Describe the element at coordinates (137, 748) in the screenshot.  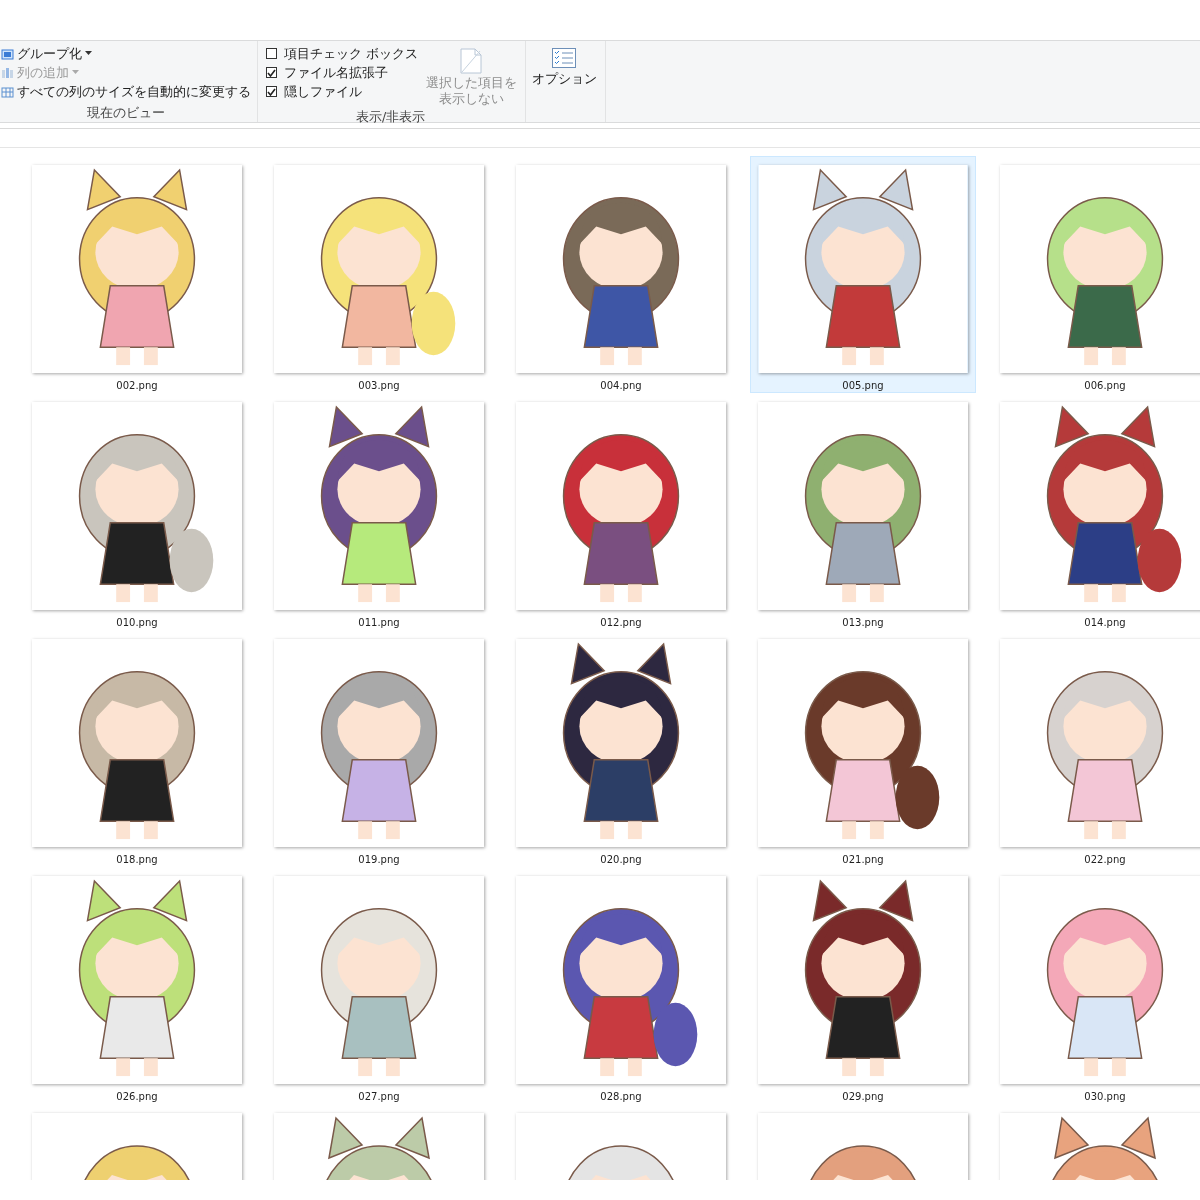
I see `file-tile: 018.png` at that location.